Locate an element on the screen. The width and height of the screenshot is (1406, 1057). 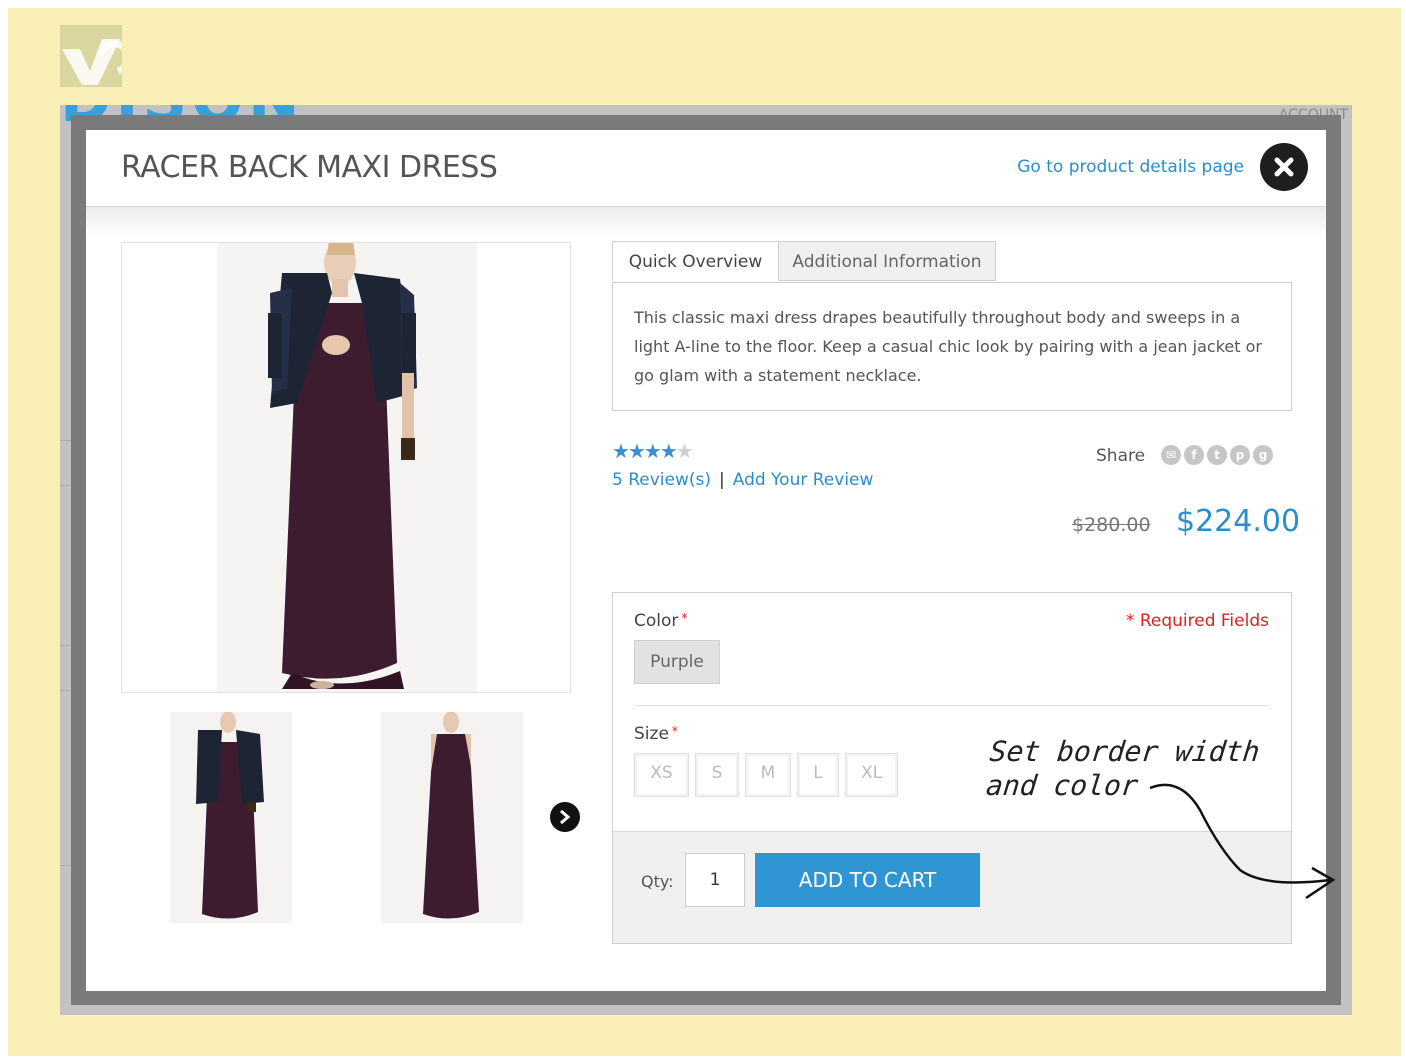
size-label-text: Size is located at coordinates (651, 734).